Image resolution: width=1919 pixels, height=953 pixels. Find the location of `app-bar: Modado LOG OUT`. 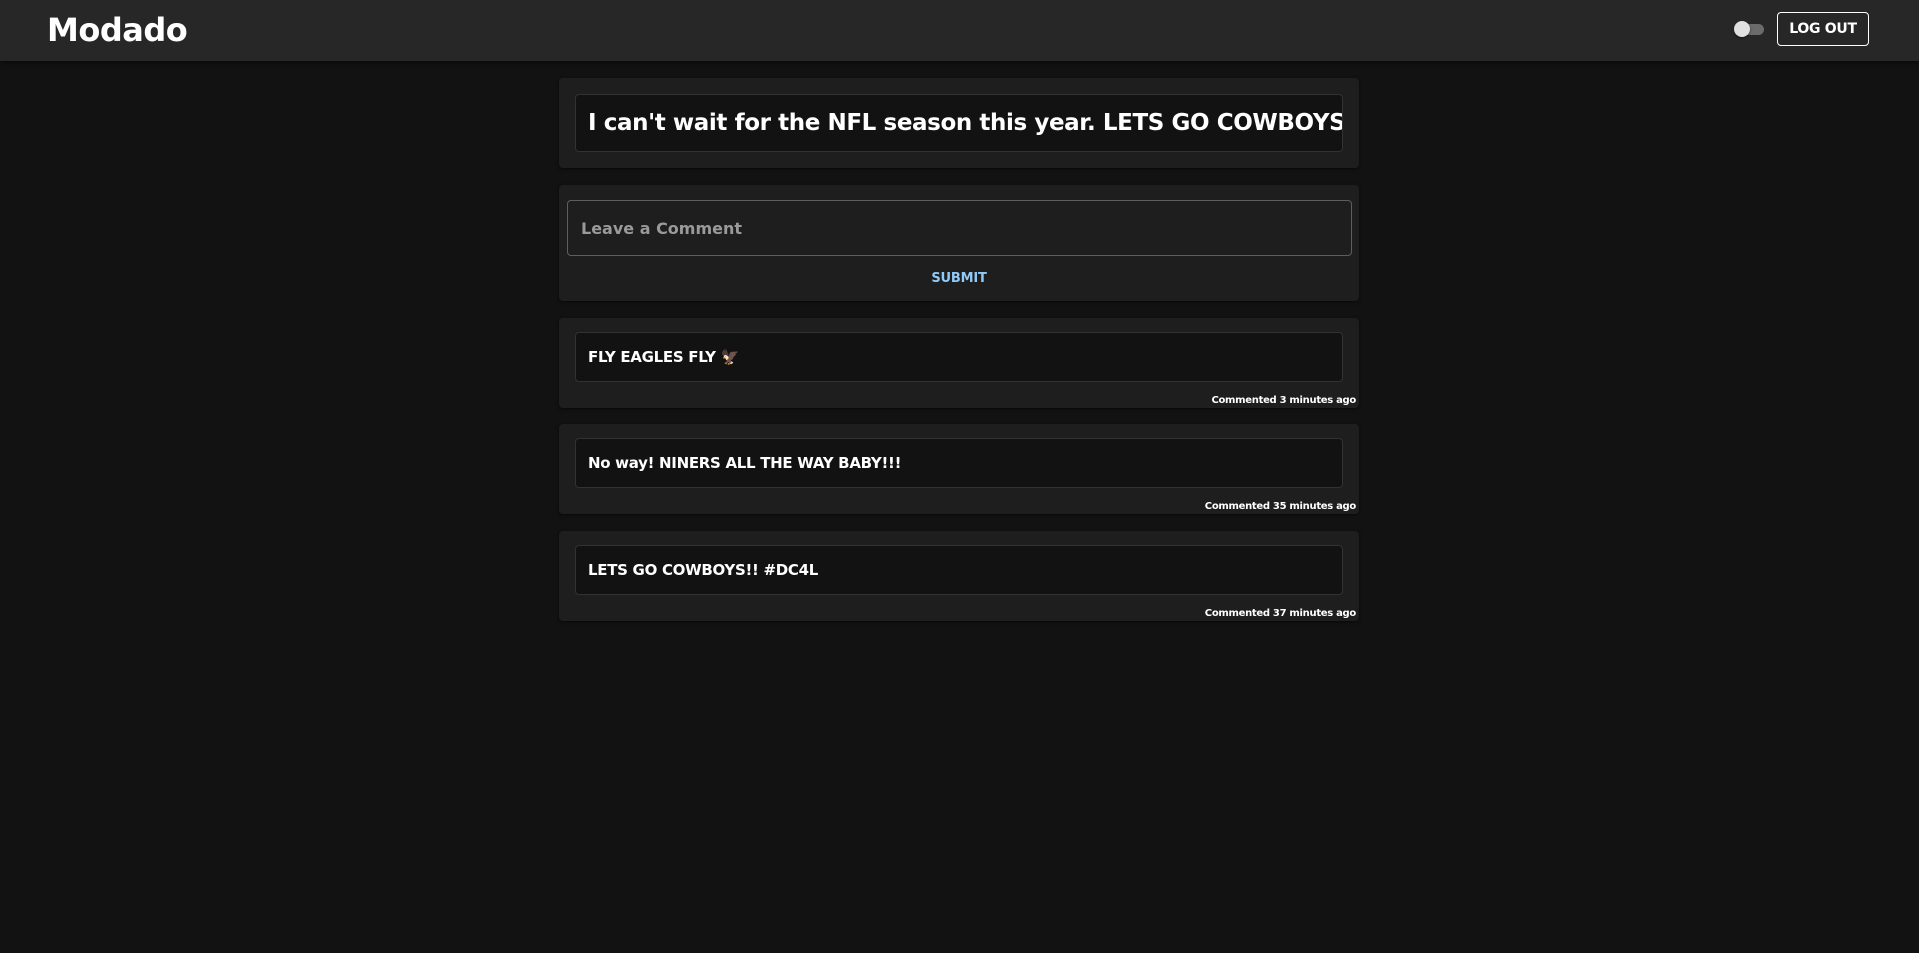

app-bar: Modado LOG OUT is located at coordinates (959, 30).